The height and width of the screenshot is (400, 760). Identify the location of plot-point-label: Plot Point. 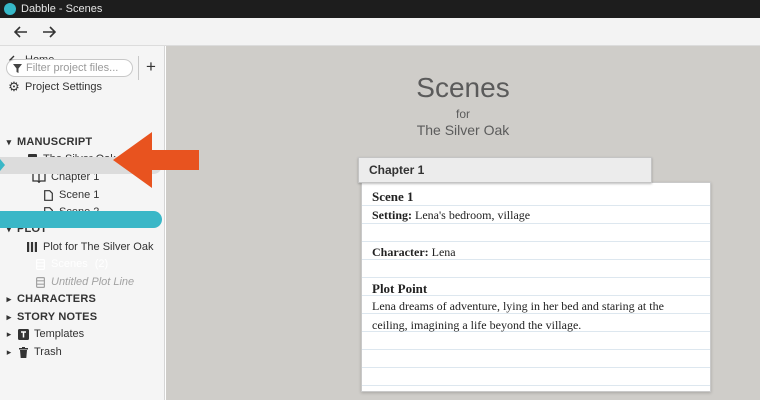
(400, 288).